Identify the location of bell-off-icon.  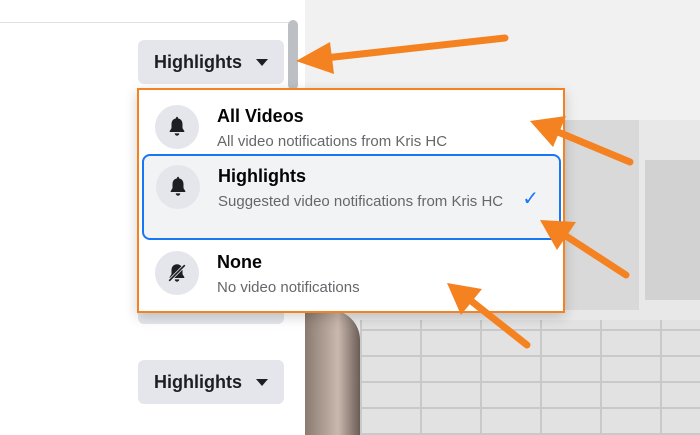
(177, 273).